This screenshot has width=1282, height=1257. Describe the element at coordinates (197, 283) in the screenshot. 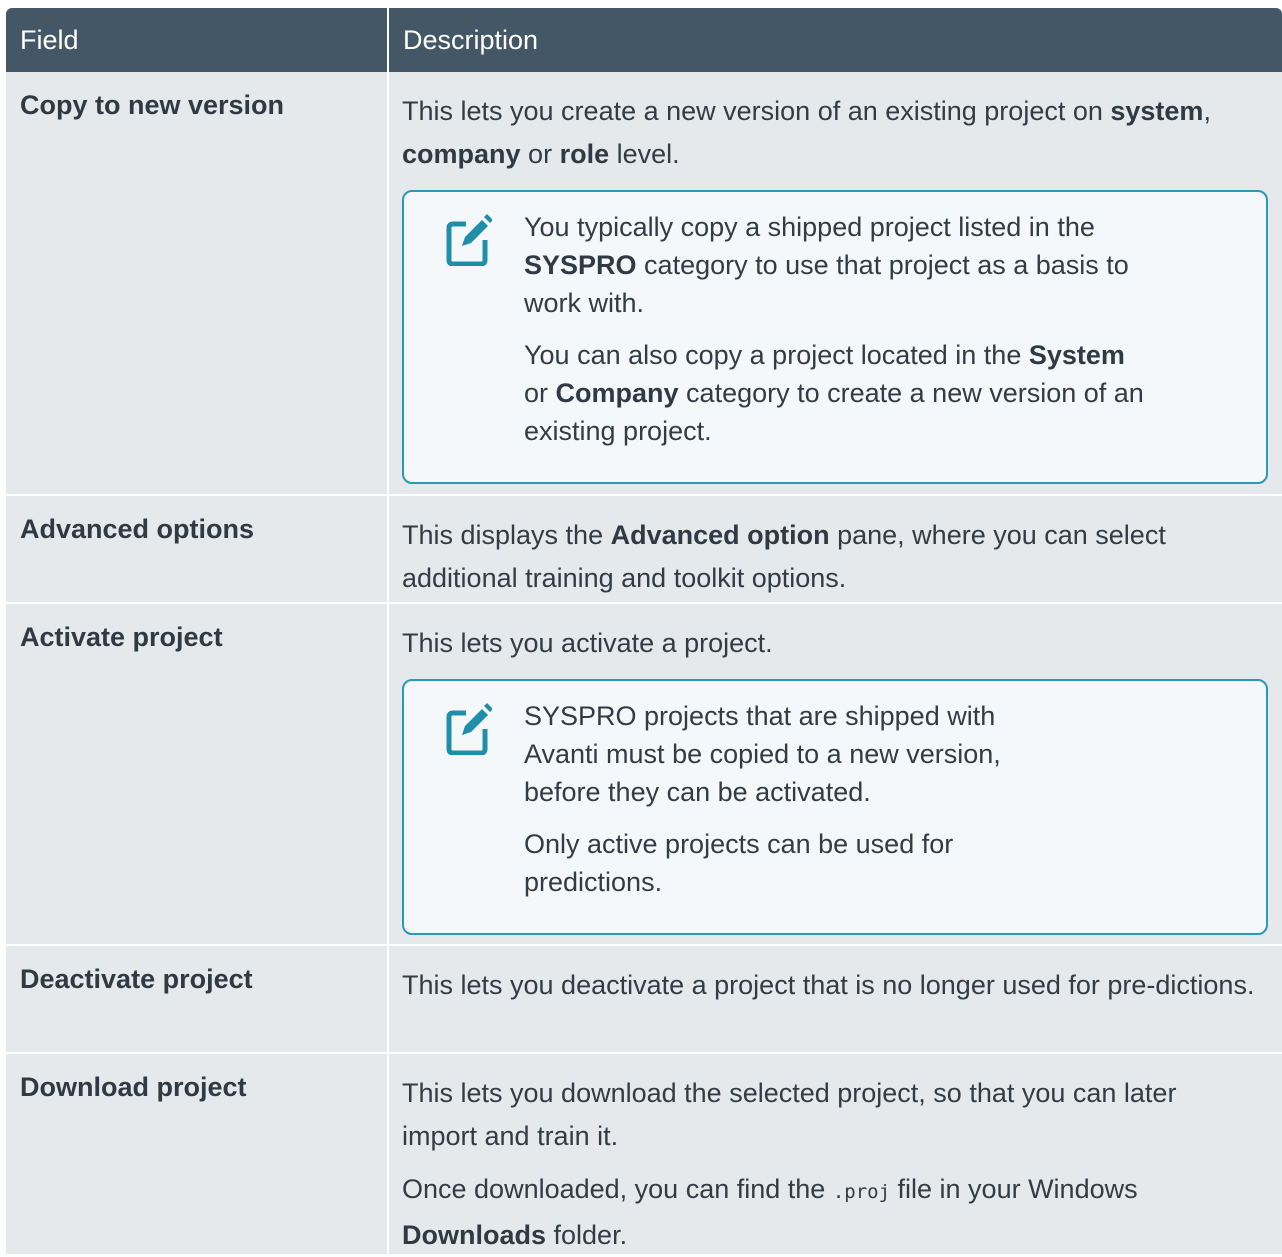

I see `field-name: Copy to new version` at that location.